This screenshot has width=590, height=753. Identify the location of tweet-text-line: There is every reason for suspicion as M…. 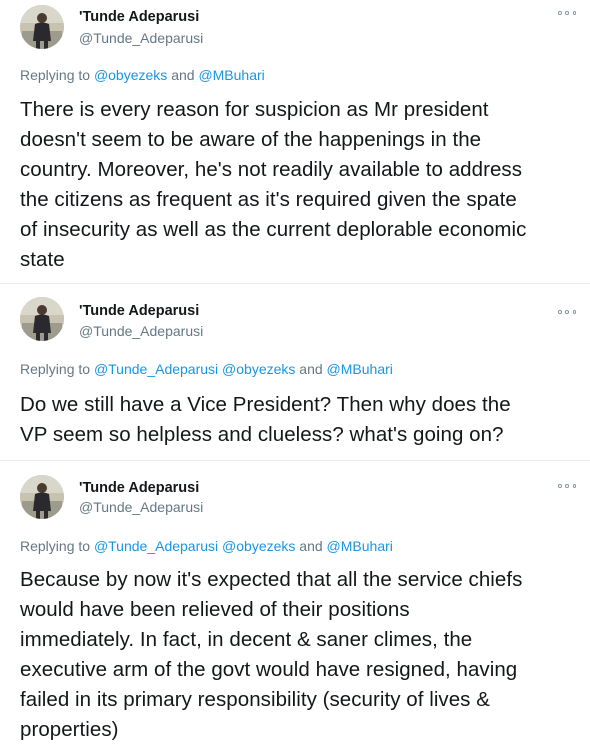
(254, 109).